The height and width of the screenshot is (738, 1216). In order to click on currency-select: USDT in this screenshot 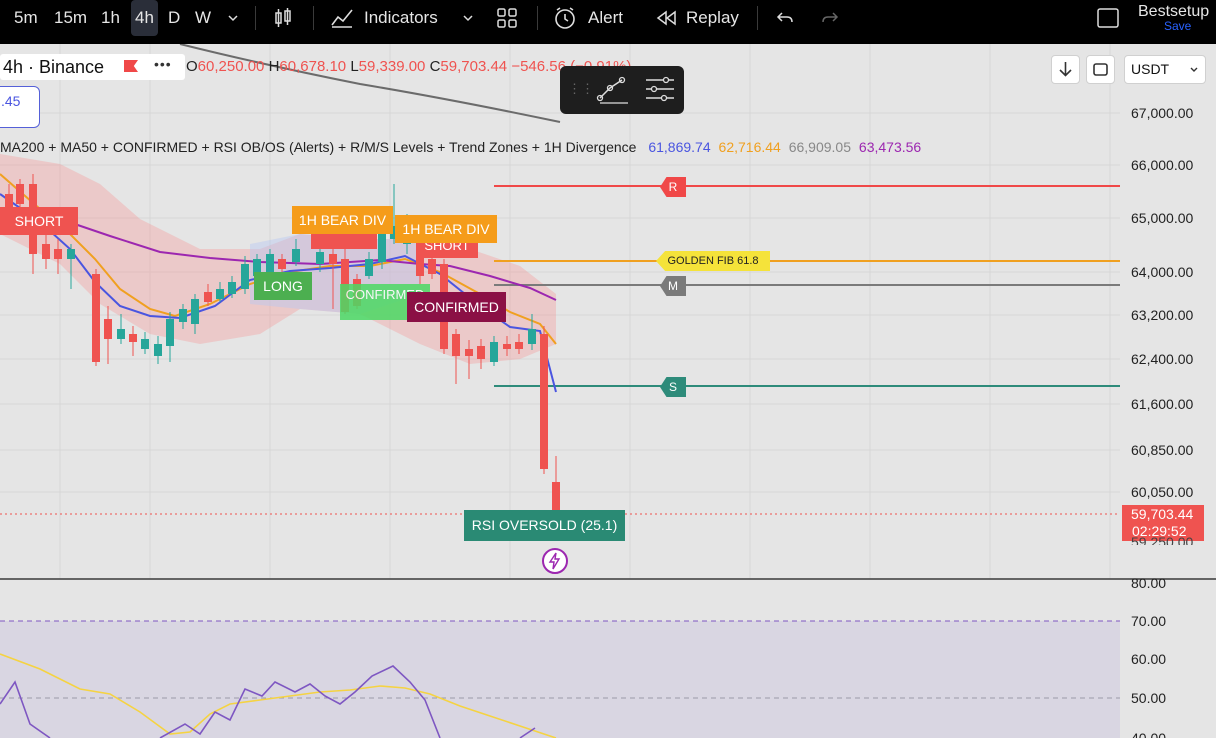, I will do `click(1165, 69)`.